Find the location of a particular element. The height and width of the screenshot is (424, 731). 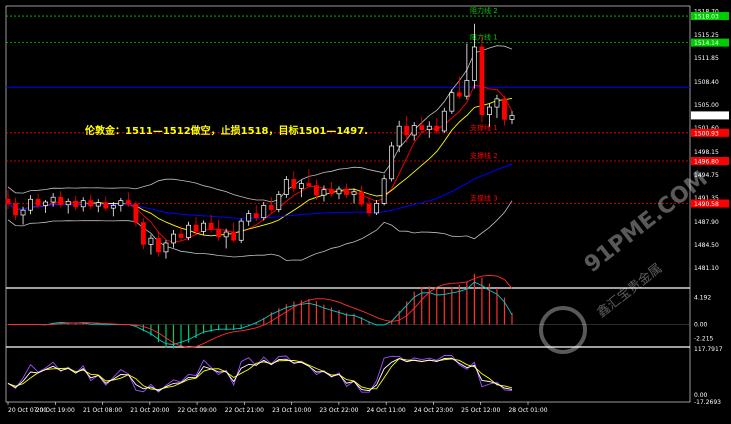

price-badge-label: 1503.48 is located at coordinates (706, 116).